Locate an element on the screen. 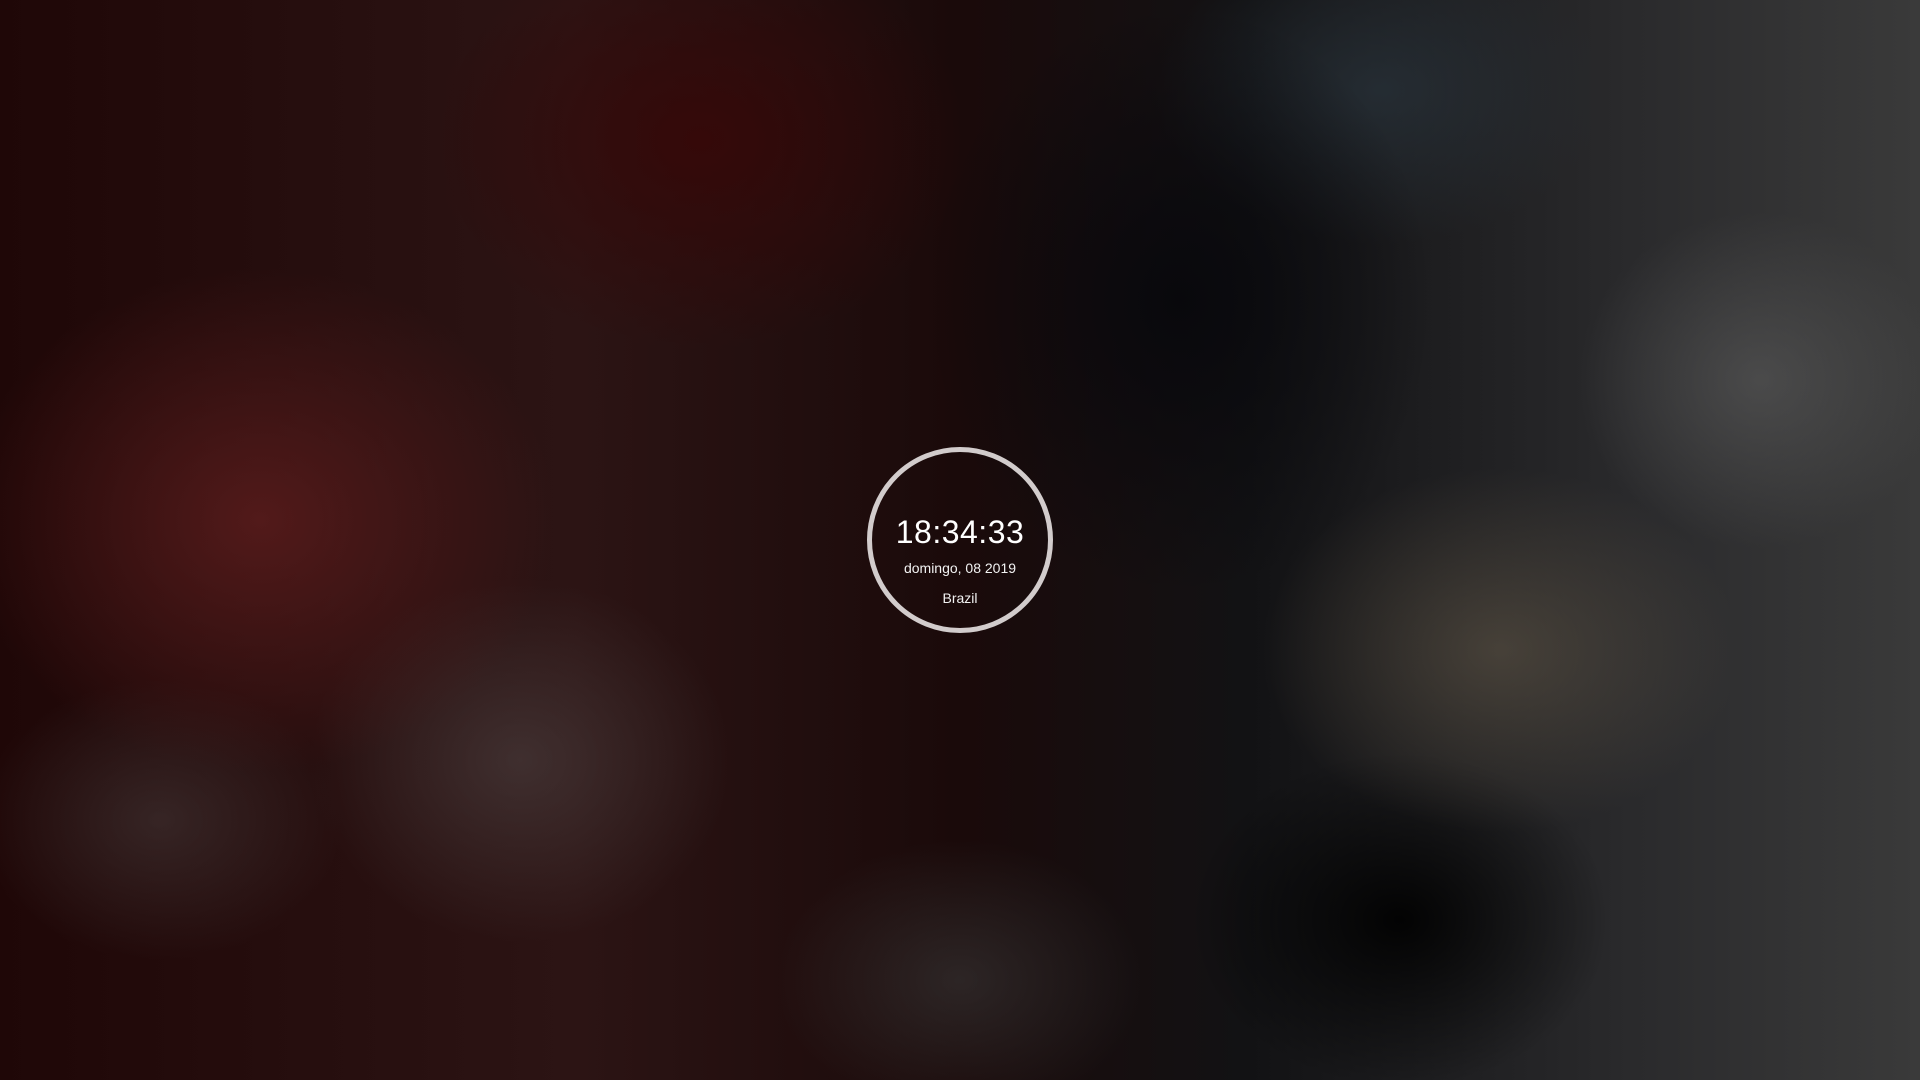  clock-time: 18:34:33 is located at coordinates (960, 532).